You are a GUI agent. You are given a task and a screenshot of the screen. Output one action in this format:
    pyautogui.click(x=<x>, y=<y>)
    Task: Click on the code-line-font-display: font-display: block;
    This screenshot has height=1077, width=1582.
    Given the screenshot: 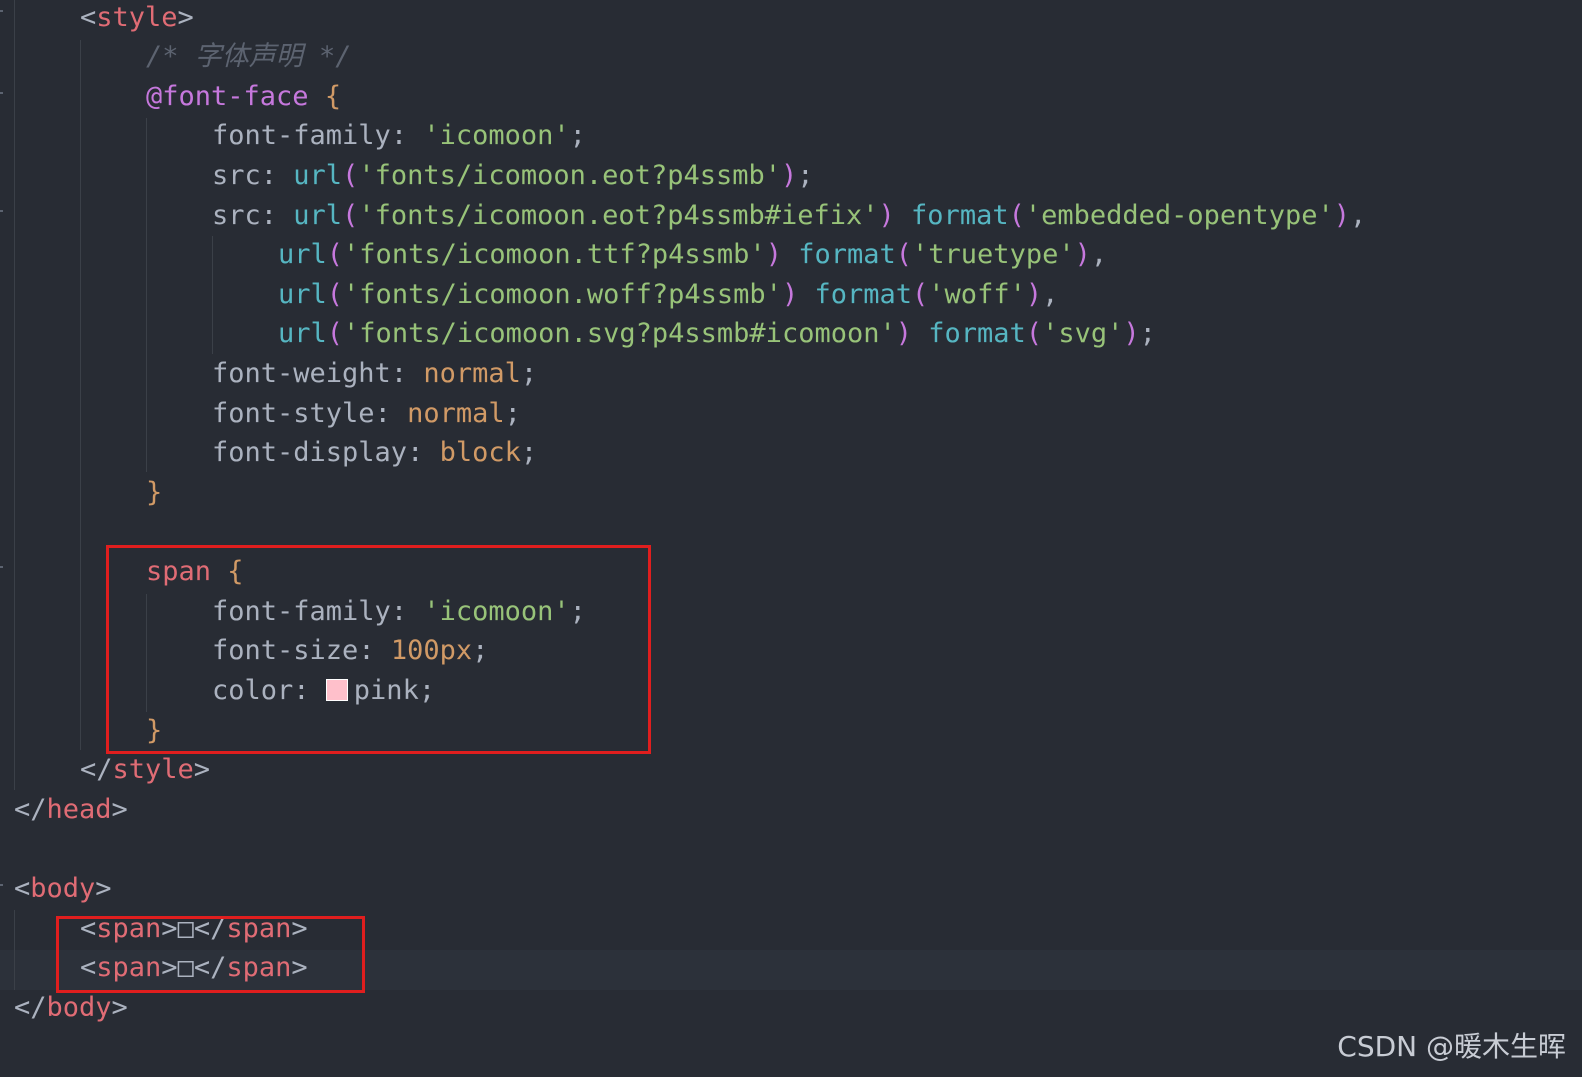 What is the action you would take?
    pyautogui.click(x=374, y=453)
    